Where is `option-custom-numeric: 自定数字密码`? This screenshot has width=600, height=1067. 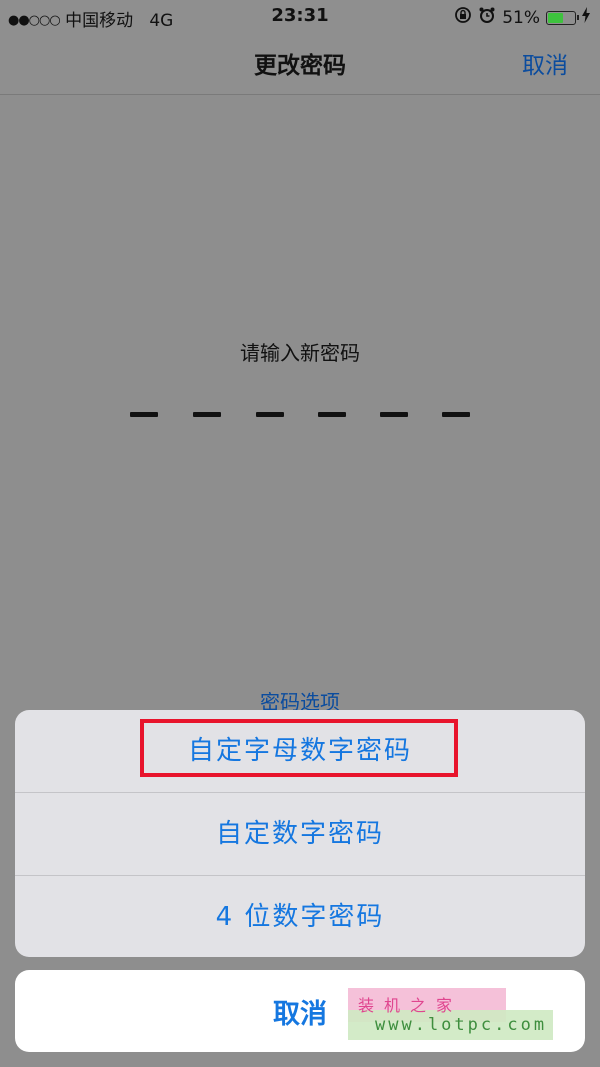 option-custom-numeric: 自定数字密码 is located at coordinates (300, 834).